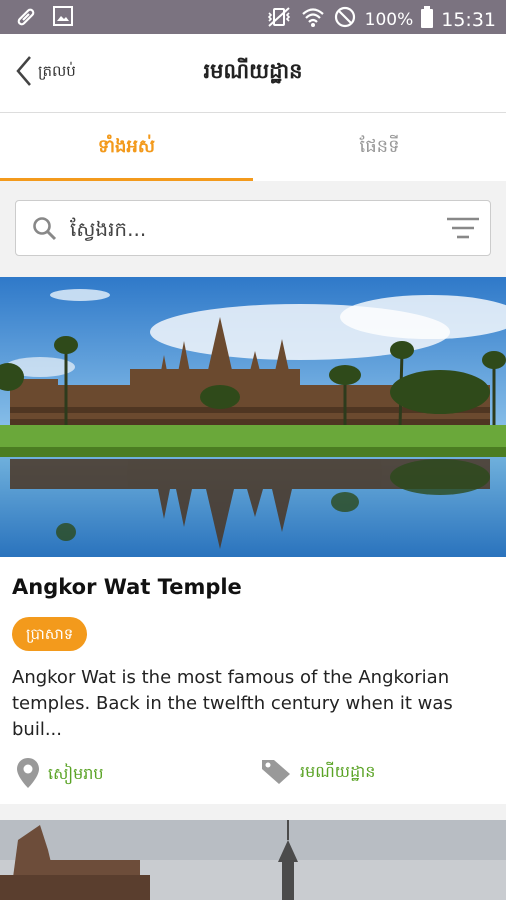  I want to click on link-icon, so click(26, 19).